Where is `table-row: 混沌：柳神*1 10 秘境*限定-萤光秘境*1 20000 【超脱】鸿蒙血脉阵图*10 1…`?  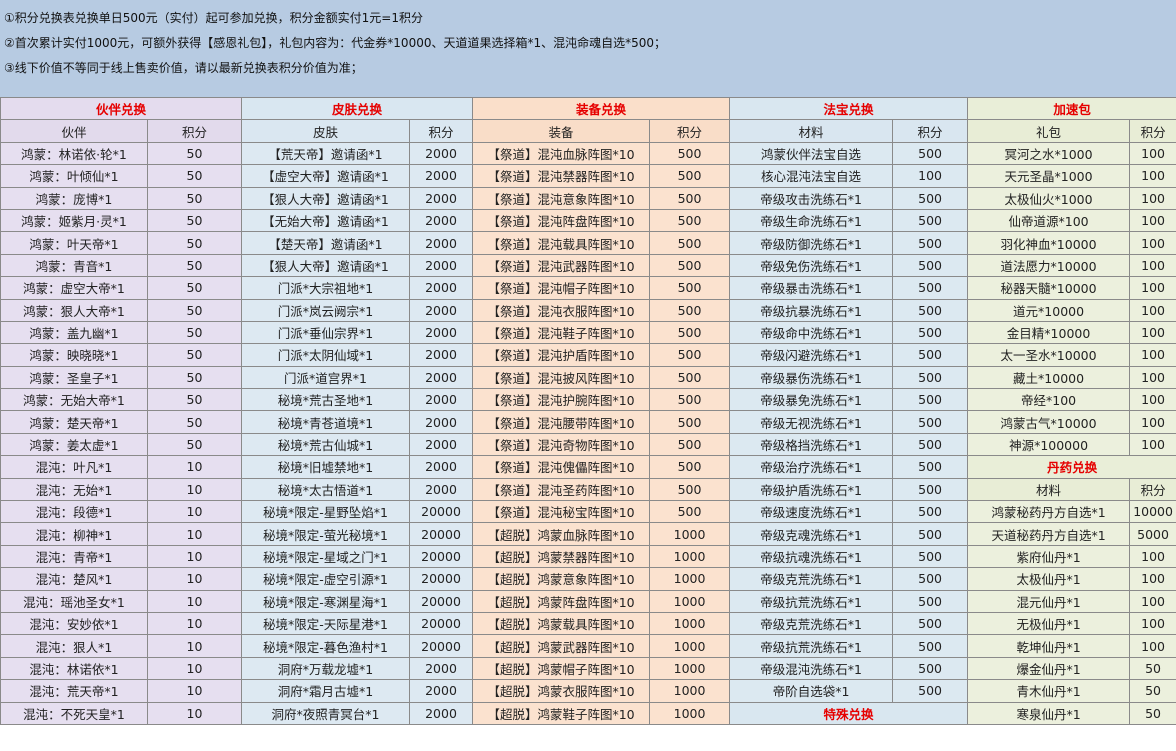 table-row: 混沌：柳神*1 10 秘境*限定-萤光秘境*1 20000 【超脱】鸿蒙血脉阵图*10 1… is located at coordinates (588, 534).